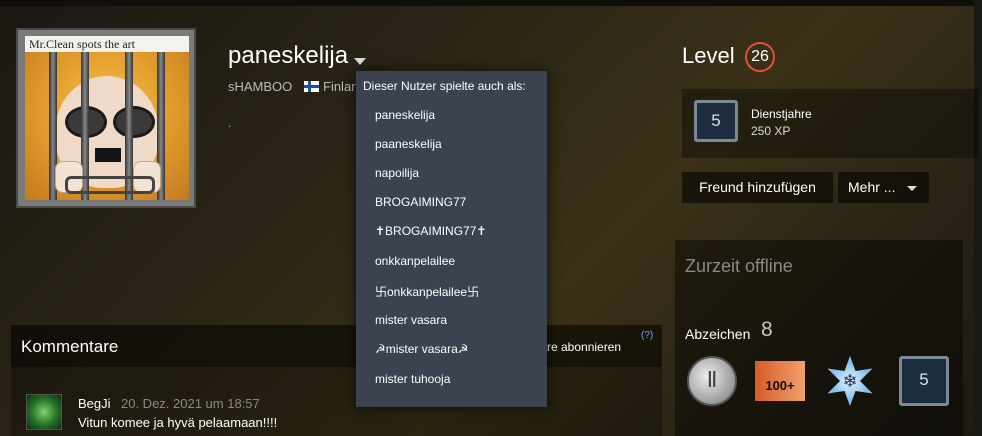 The image size is (982, 436). Describe the element at coordinates (717, 334) in the screenshot. I see `badges-link: Abzeichen` at that location.